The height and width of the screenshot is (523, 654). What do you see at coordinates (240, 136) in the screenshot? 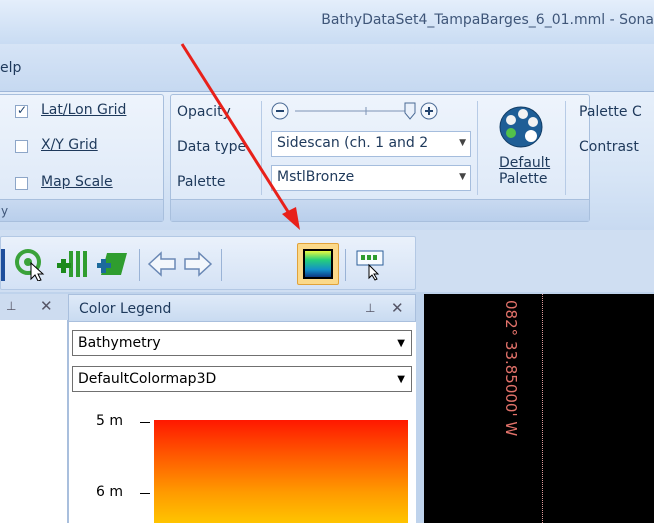
I see `annotation-arrow` at bounding box center [240, 136].